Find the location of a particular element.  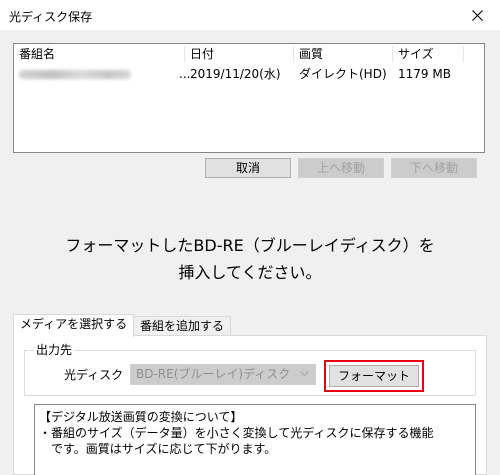

close-button is located at coordinates (477, 15).